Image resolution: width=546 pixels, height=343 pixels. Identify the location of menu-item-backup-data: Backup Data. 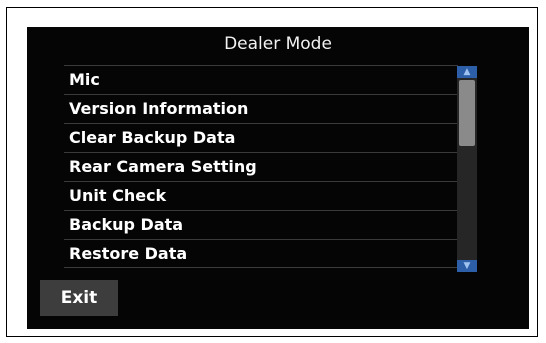
(261, 224).